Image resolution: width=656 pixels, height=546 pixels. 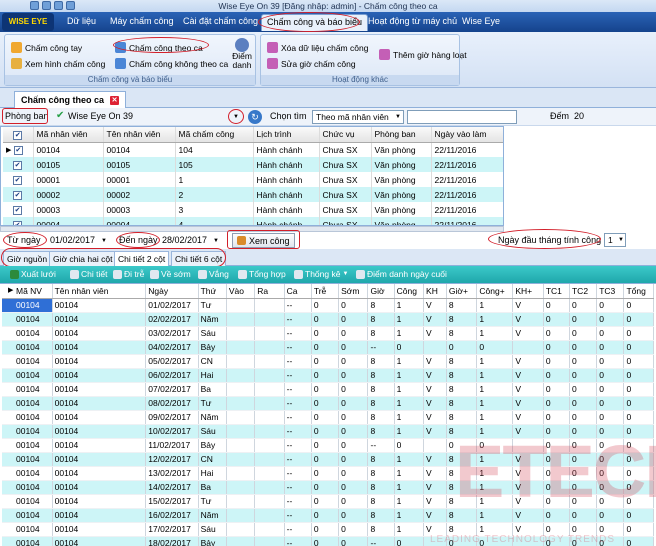 What do you see at coordinates (328, 347) in the screenshot?
I see `table-row: 00104 00104 04/02/2017 Bảy -- 0 0 -- 0 0 0 0 0 0 0` at bounding box center [328, 347].